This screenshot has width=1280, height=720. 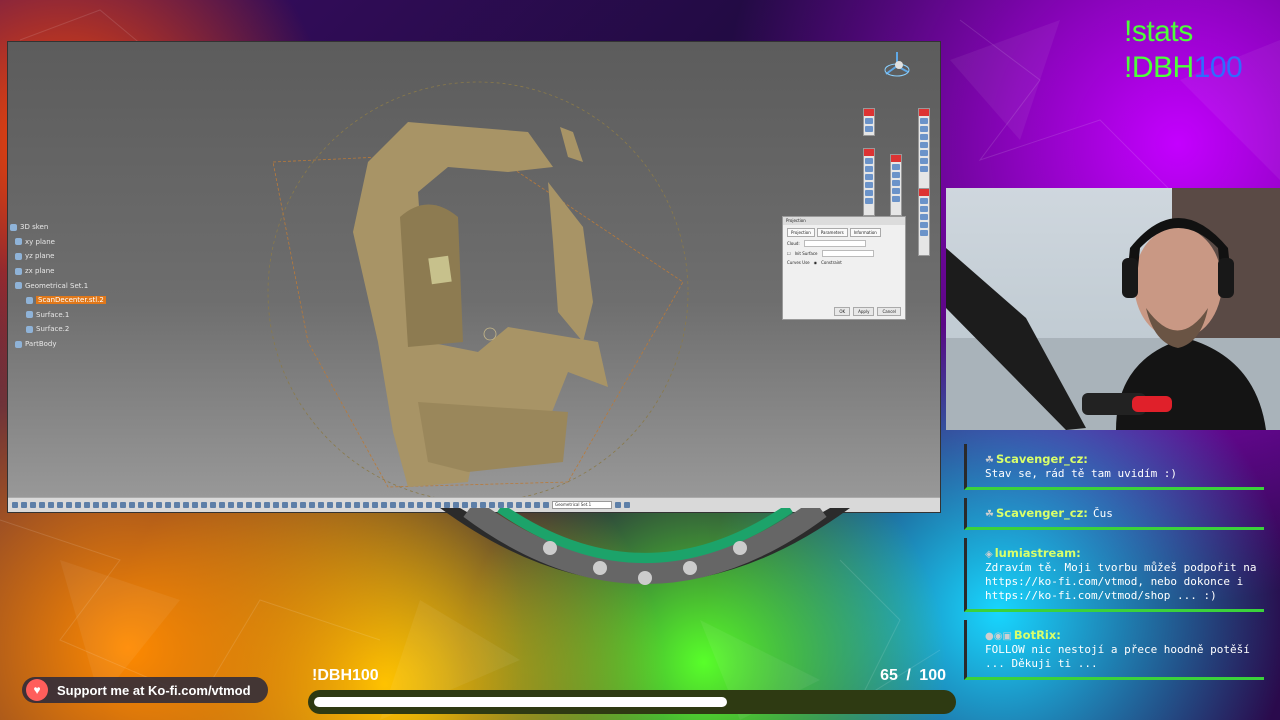 What do you see at coordinates (816, 262) in the screenshot?
I see `constraint-radio: ◉` at bounding box center [816, 262].